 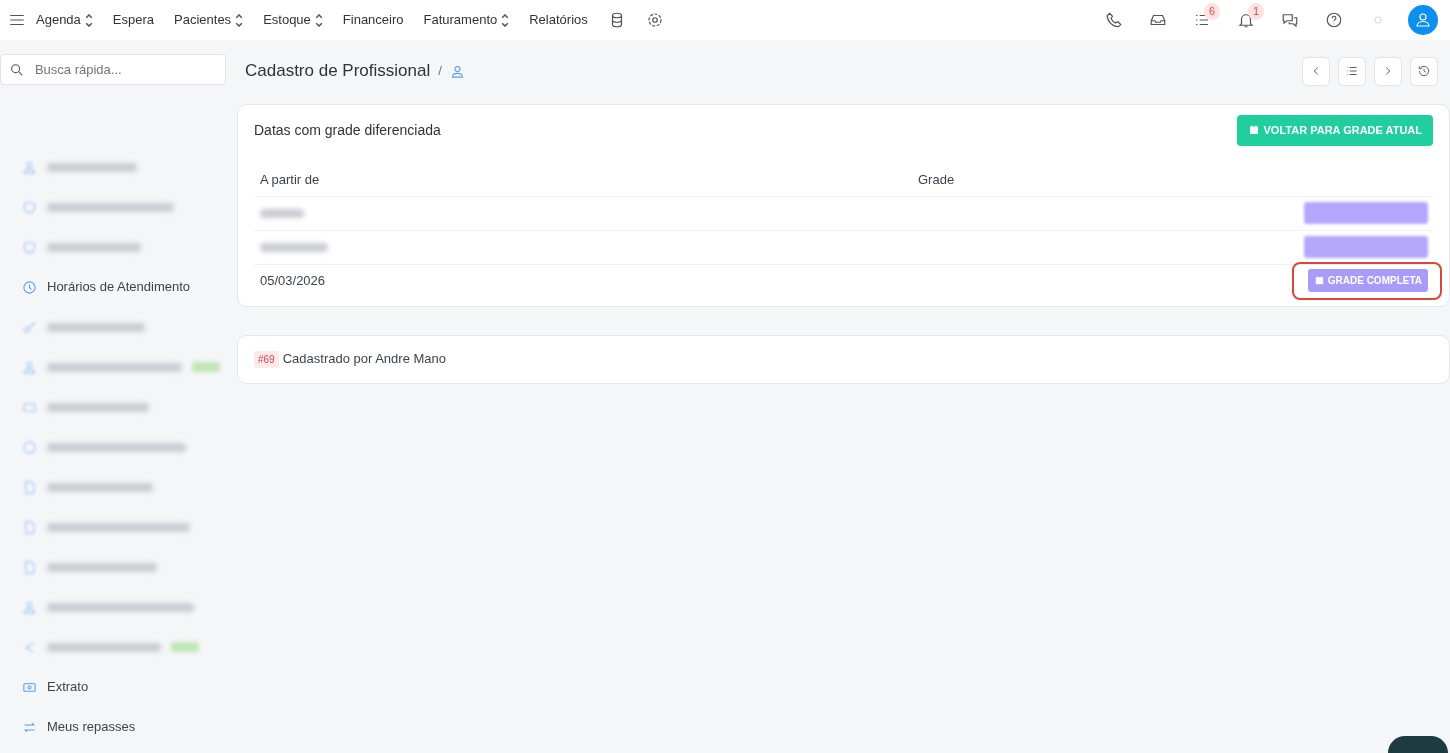 I want to click on users-icon, so click(x=29, y=607).